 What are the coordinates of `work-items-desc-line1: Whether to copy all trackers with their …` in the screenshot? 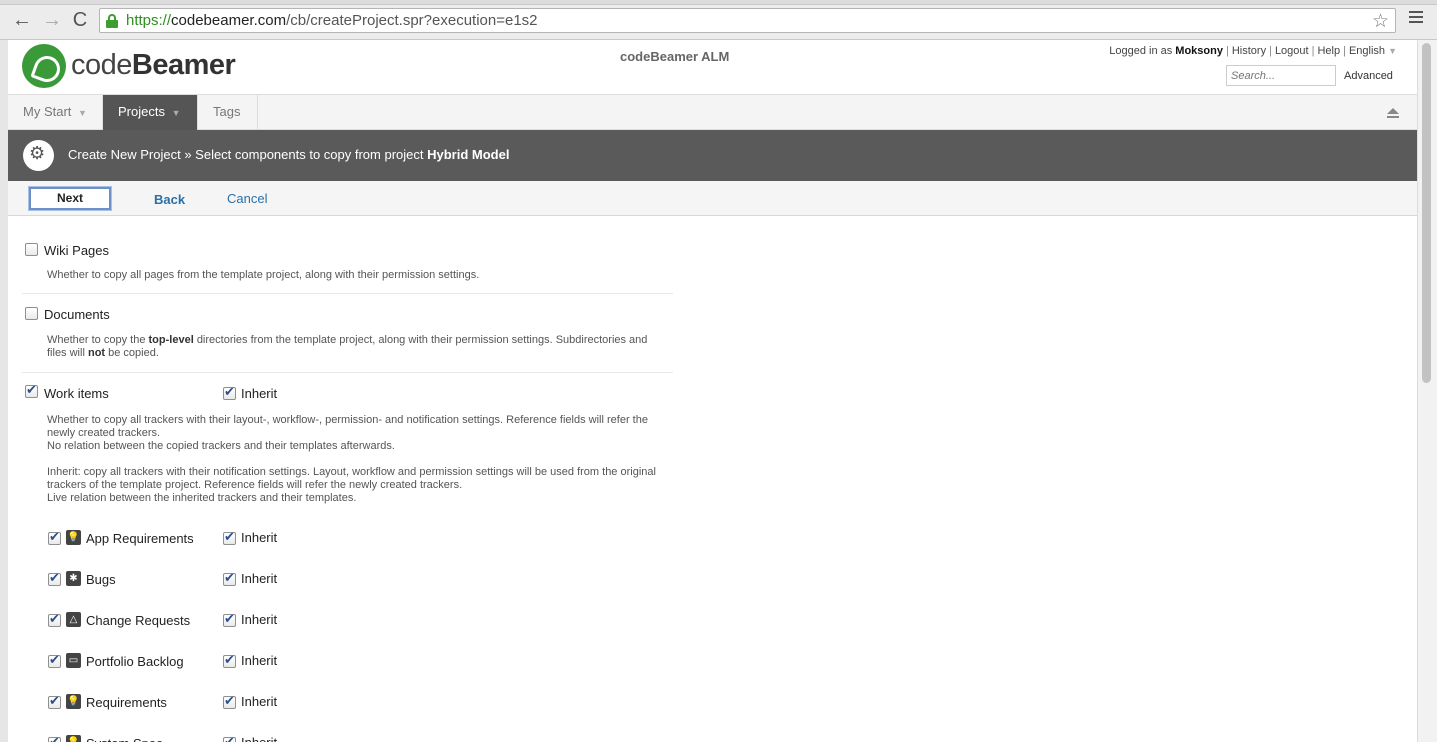 It's located at (347, 426).